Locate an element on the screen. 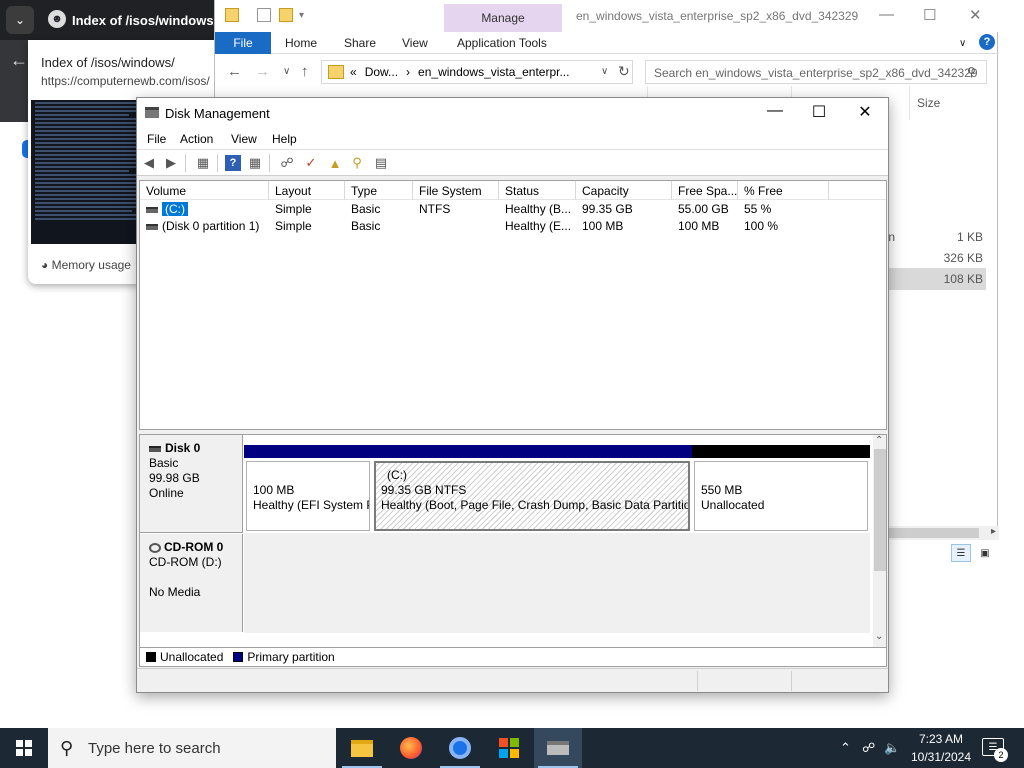 This screenshot has height=768, width=1024. start-button is located at coordinates (24, 748).